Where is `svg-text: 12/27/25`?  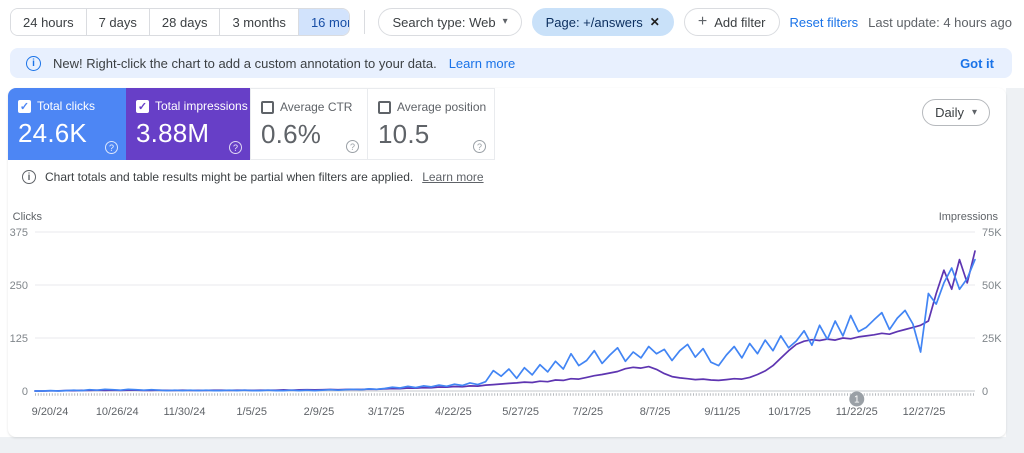
svg-text: 12/27/25 is located at coordinates (924, 412).